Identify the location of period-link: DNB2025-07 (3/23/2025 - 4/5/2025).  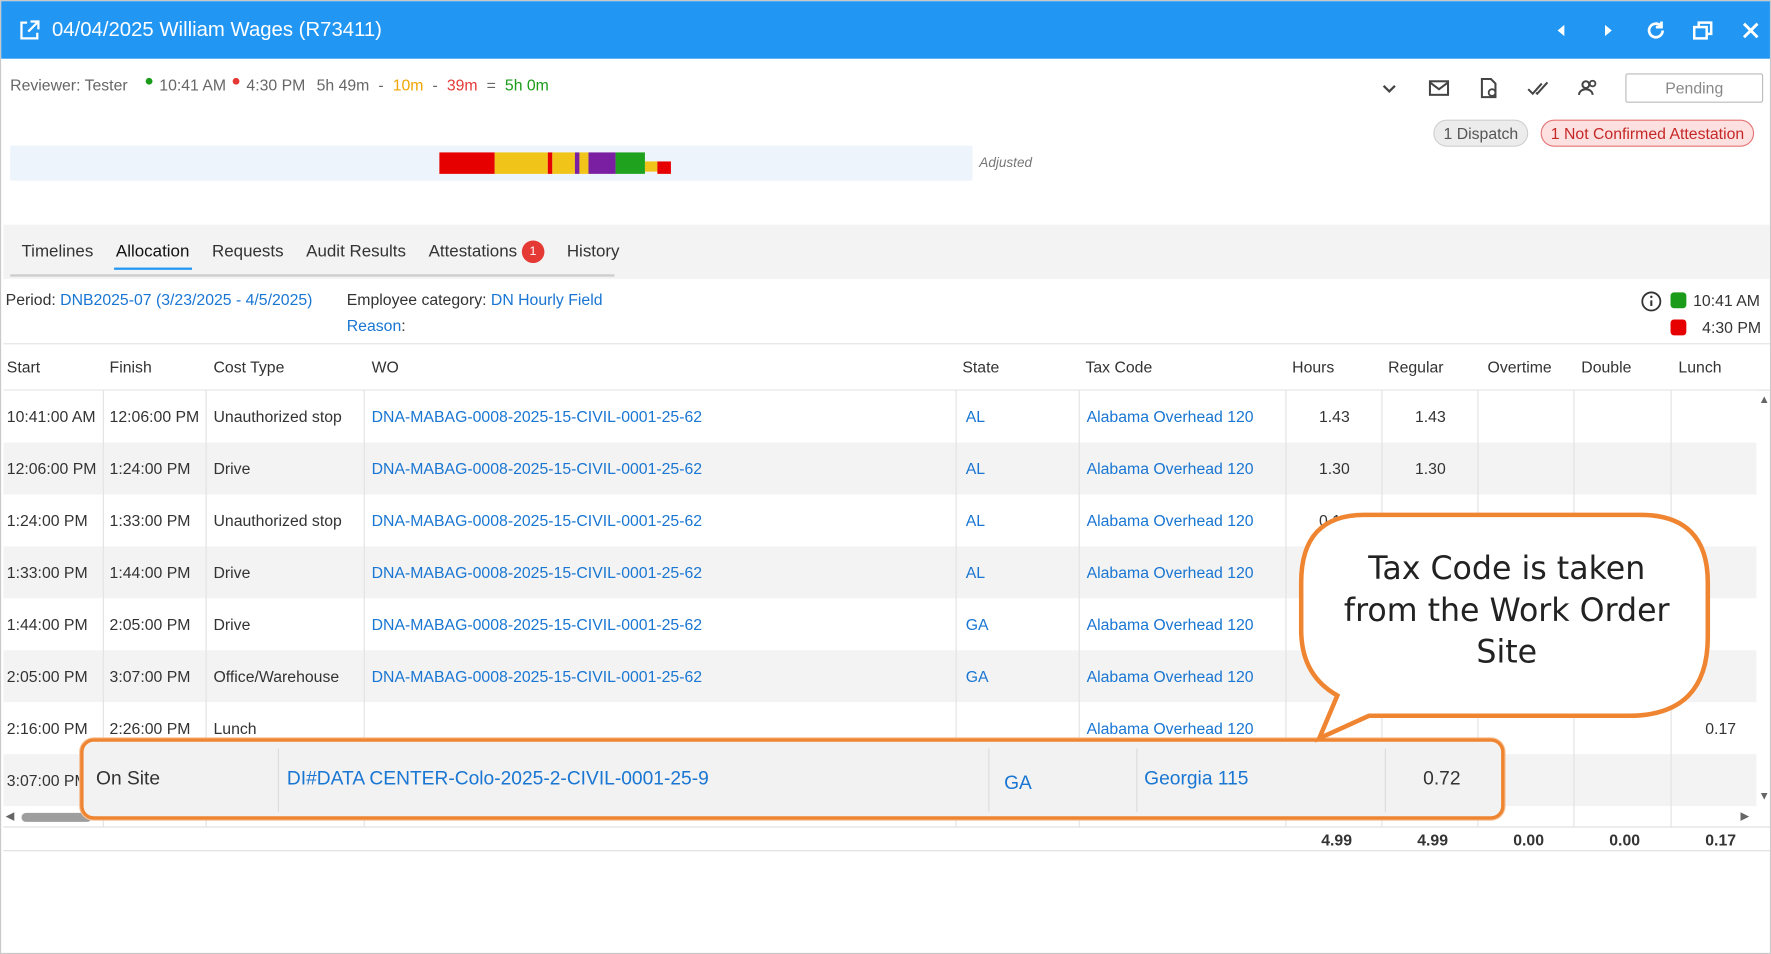
(186, 299).